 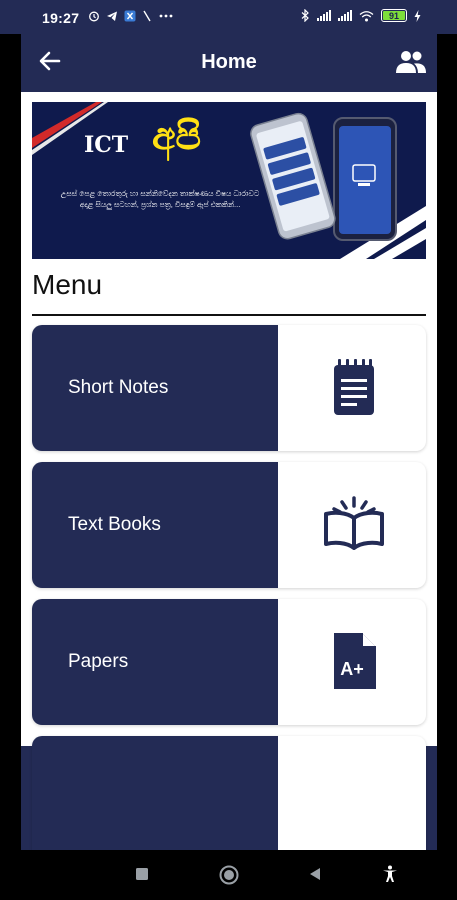 What do you see at coordinates (61, 18) in the screenshot?
I see `status-time: 19:27` at bounding box center [61, 18].